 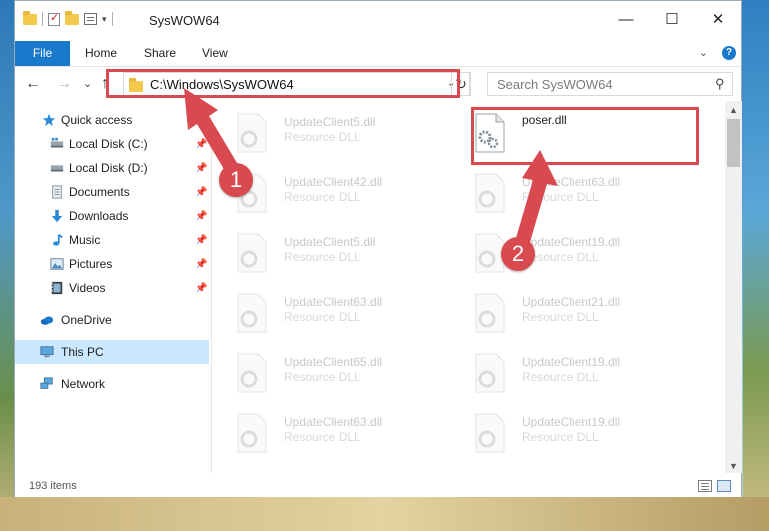 I want to click on back-button: ←, so click(x=33, y=84).